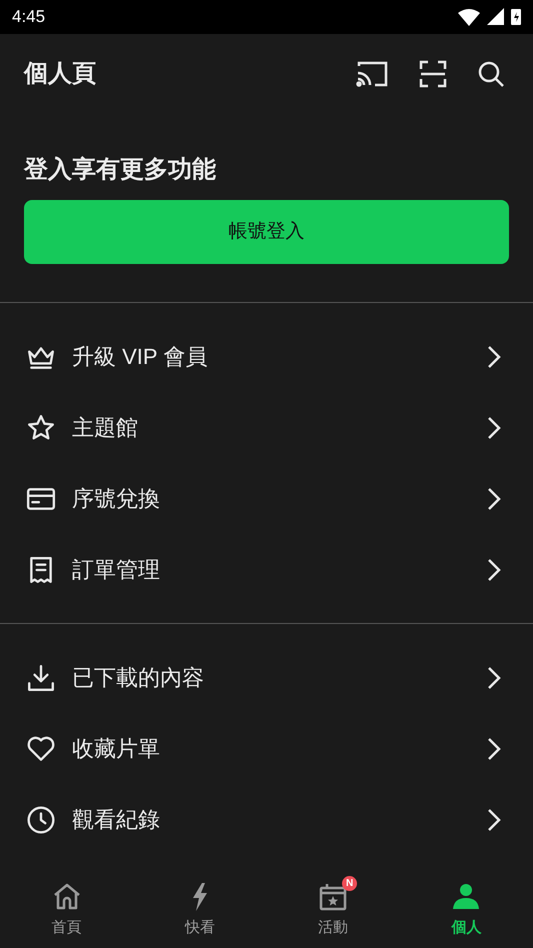 Image resolution: width=533 pixels, height=948 pixels. I want to click on heart-icon, so click(41, 749).